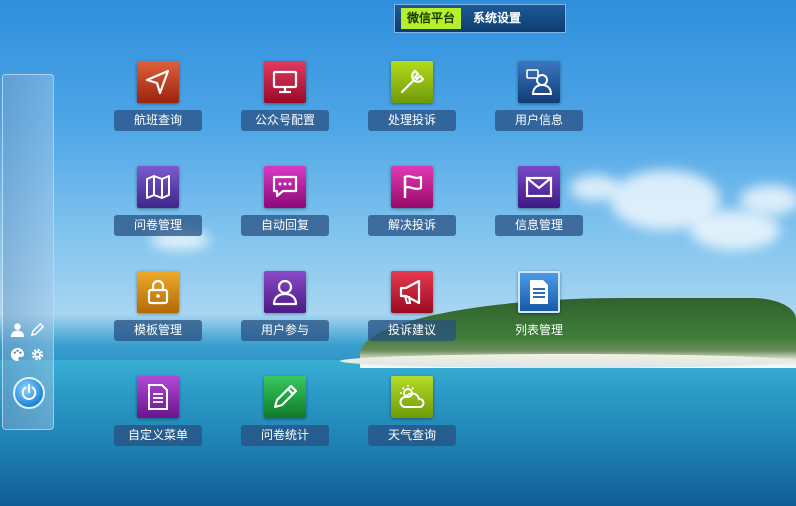  What do you see at coordinates (412, 330) in the screenshot?
I see `app-label: 投诉建议` at bounding box center [412, 330].